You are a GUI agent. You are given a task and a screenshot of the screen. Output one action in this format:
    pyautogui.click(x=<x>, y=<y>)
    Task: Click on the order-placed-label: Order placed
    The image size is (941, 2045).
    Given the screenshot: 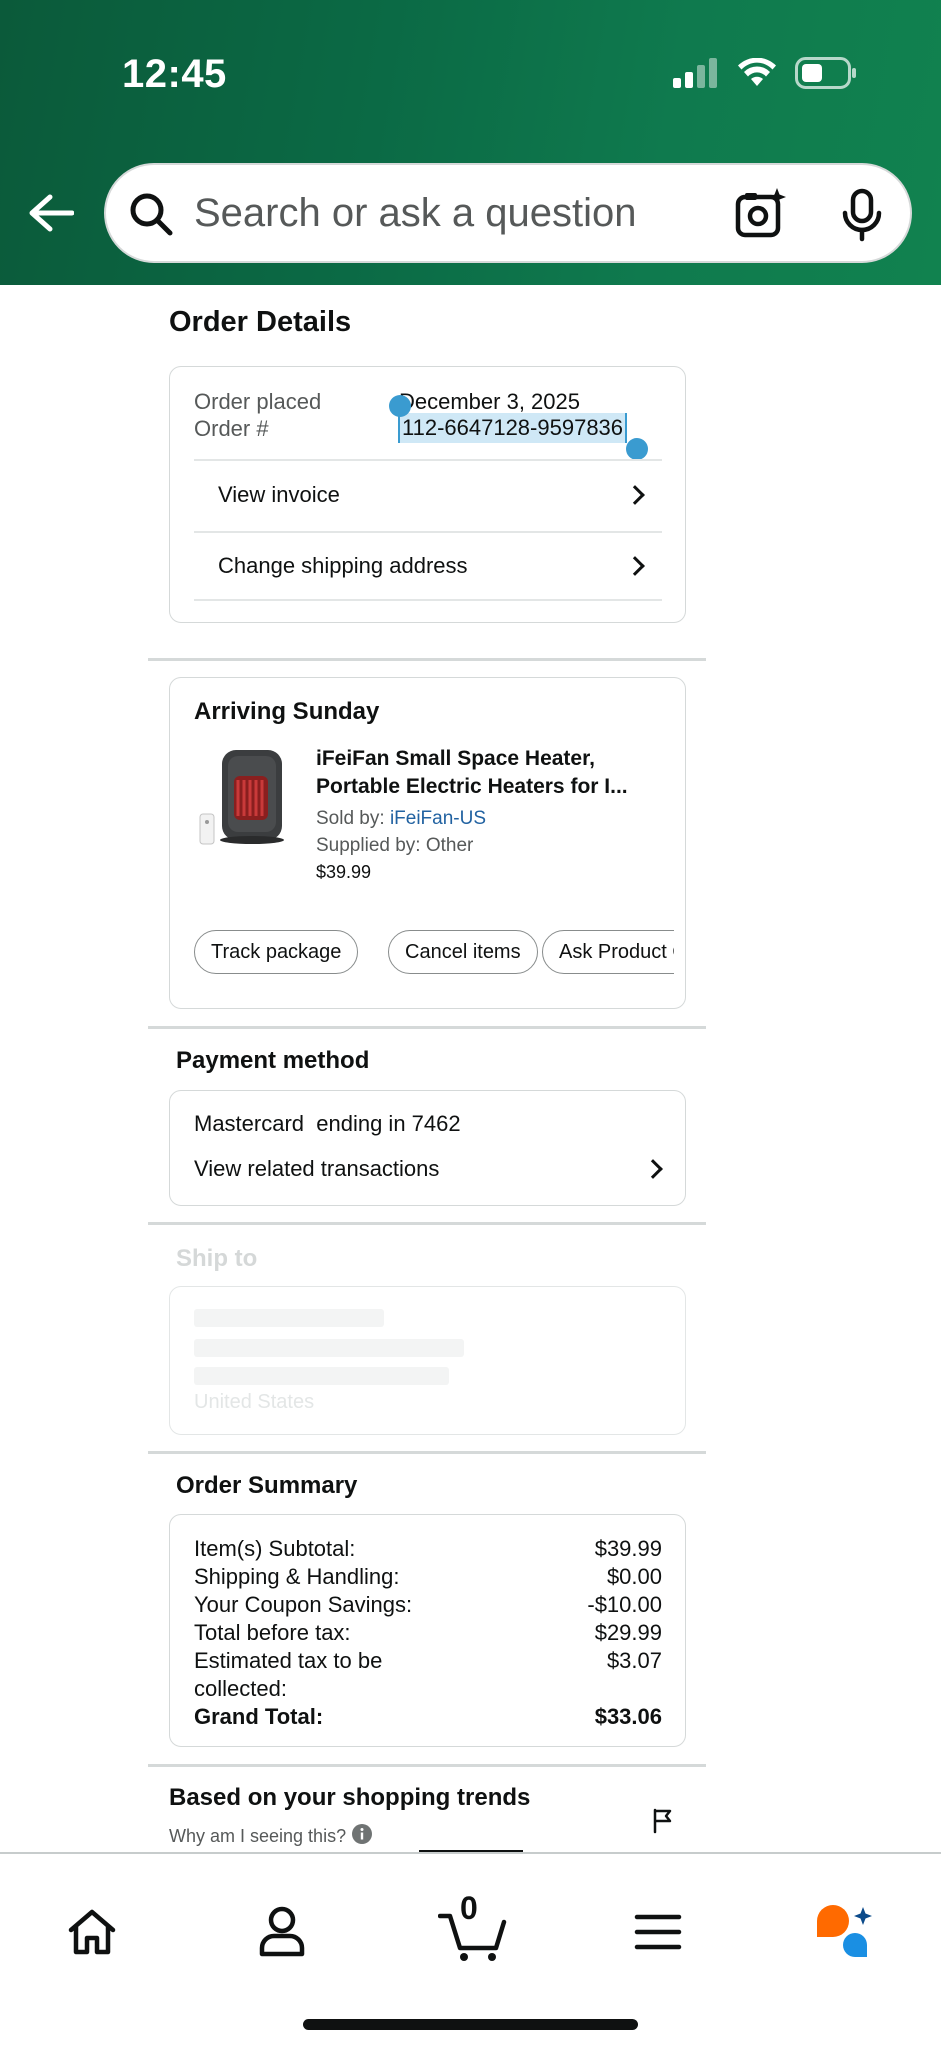 What is the action you would take?
    pyautogui.click(x=258, y=401)
    